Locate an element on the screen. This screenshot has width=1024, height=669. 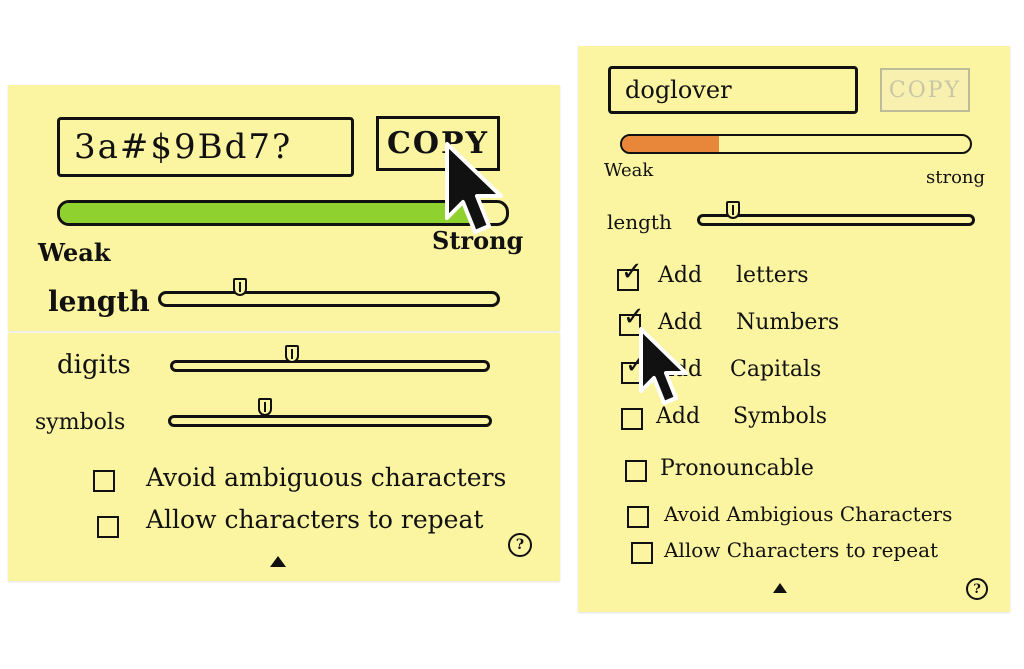
right-help-label: ? is located at coordinates (977, 589).